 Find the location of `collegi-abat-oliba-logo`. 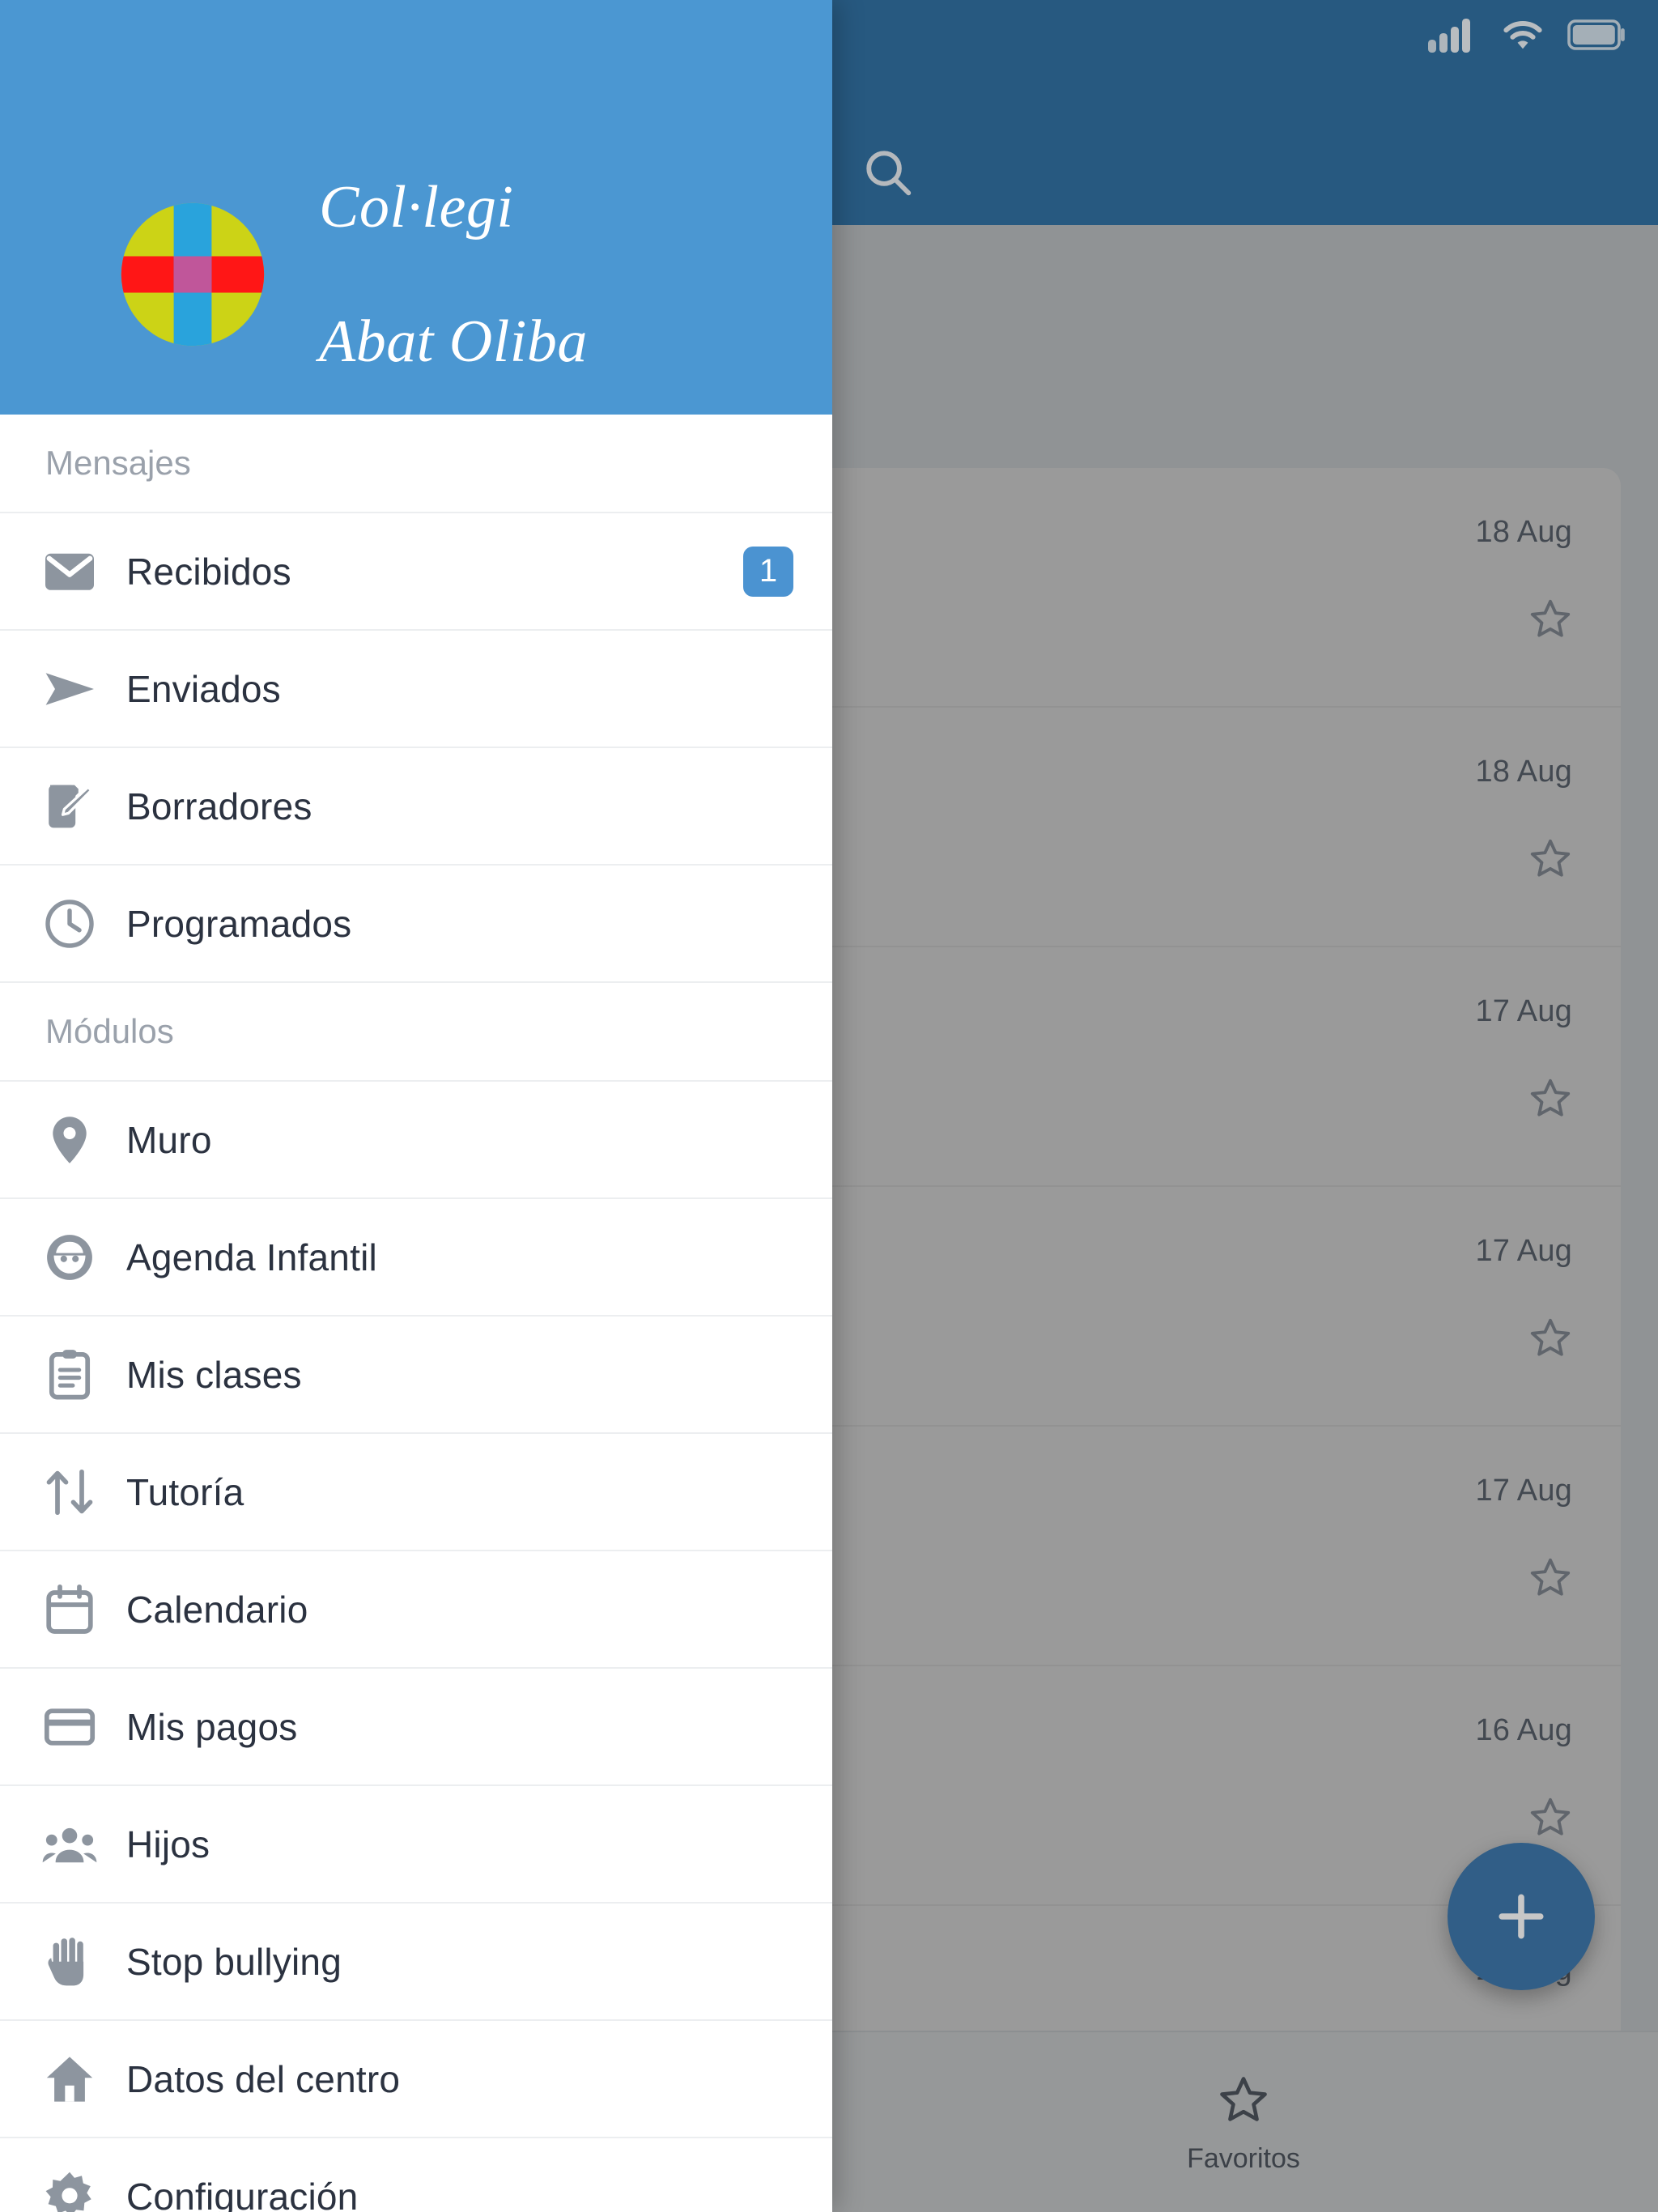

collegi-abat-oliba-logo is located at coordinates (193, 274).